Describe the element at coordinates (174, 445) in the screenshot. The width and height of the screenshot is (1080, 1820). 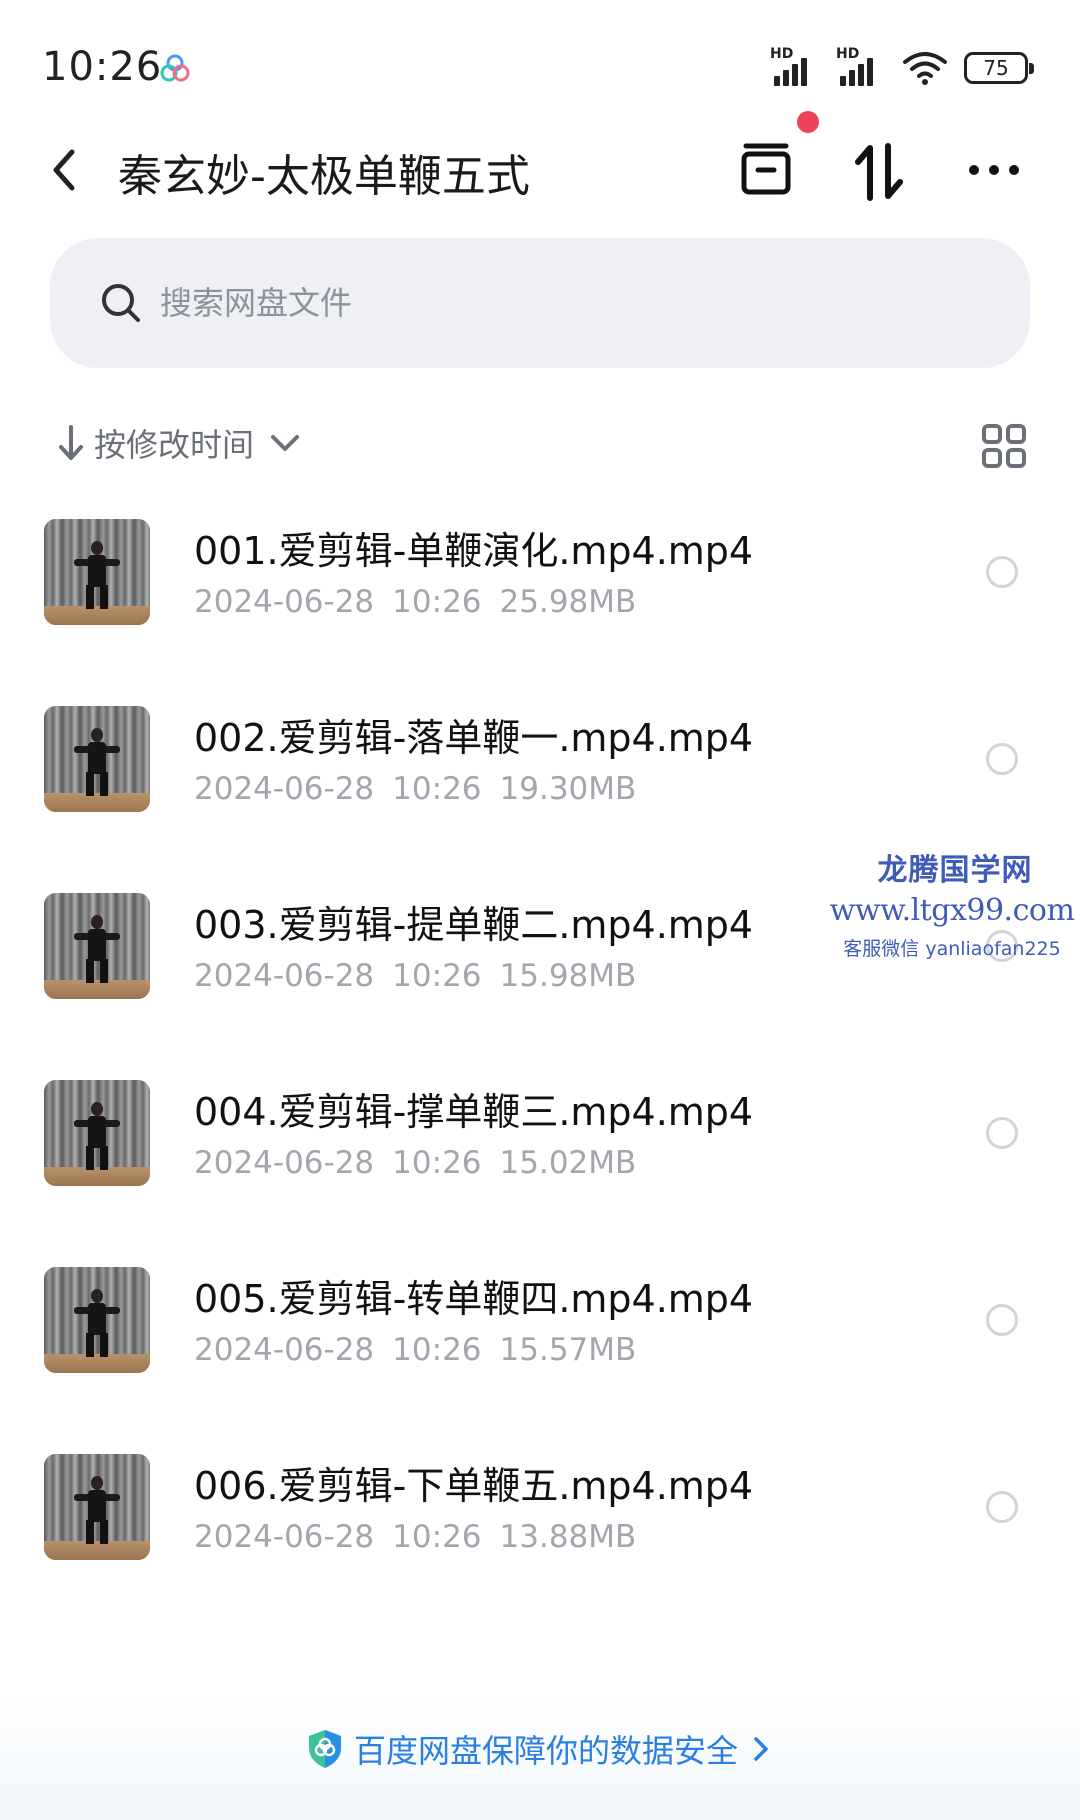
I see `sort-label: 按修改时间` at that location.